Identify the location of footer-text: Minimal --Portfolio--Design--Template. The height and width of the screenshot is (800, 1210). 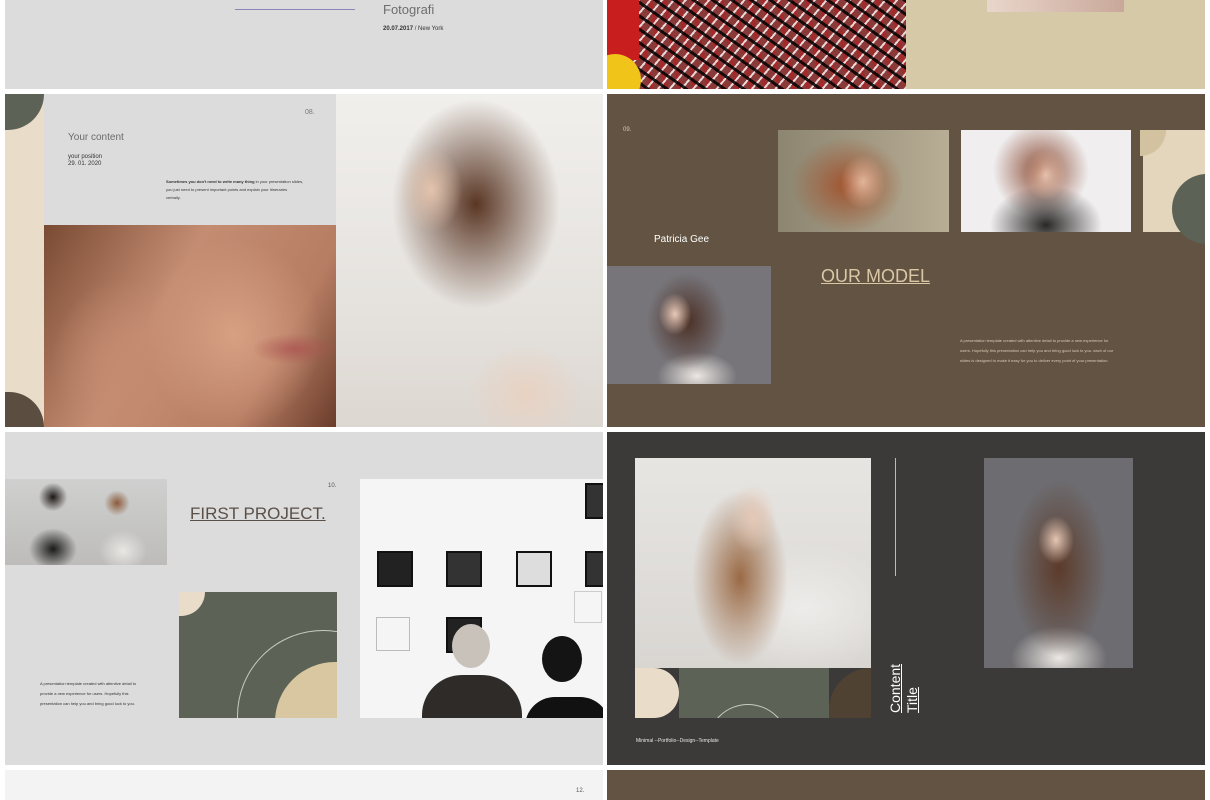
(677, 741).